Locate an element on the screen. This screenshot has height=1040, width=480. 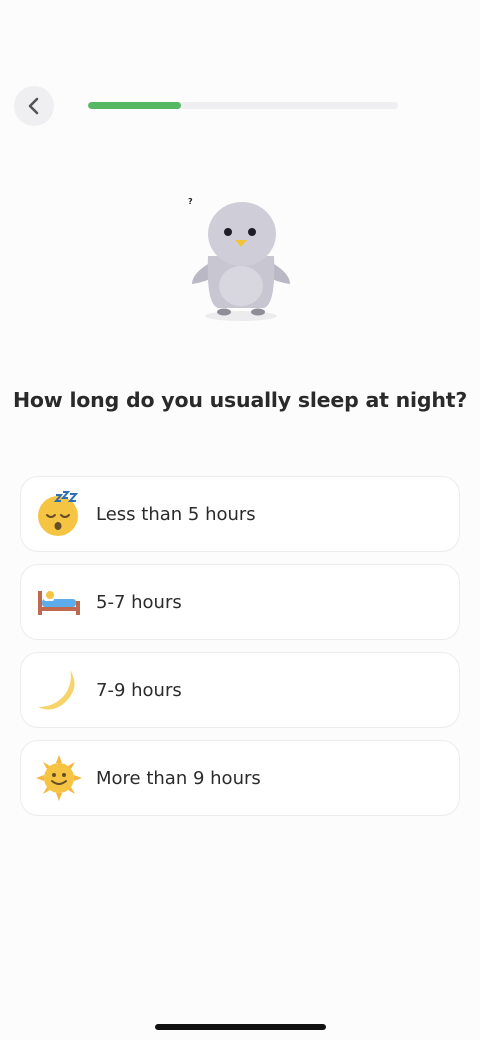
thought-mark: ? is located at coordinates (190, 201).